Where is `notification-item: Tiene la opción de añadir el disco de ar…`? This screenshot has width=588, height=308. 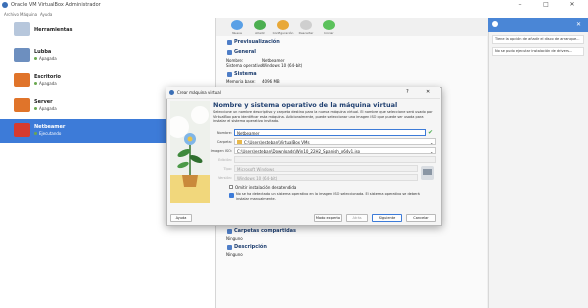 notification-item: Tiene la opción de añadir el disco de ar… is located at coordinates (538, 39).